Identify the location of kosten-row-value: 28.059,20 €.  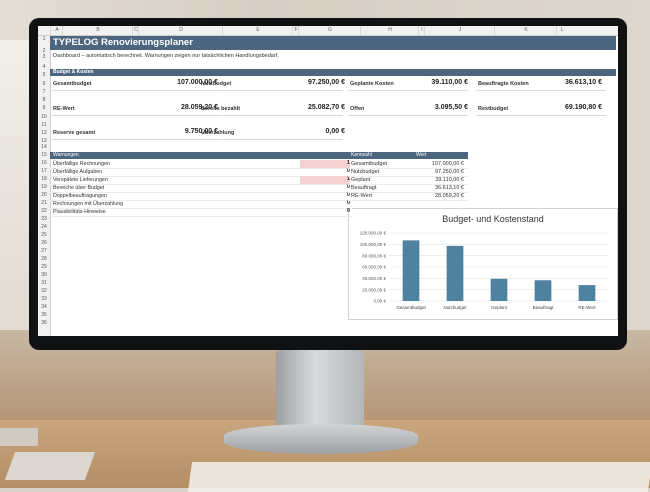
(449, 196).